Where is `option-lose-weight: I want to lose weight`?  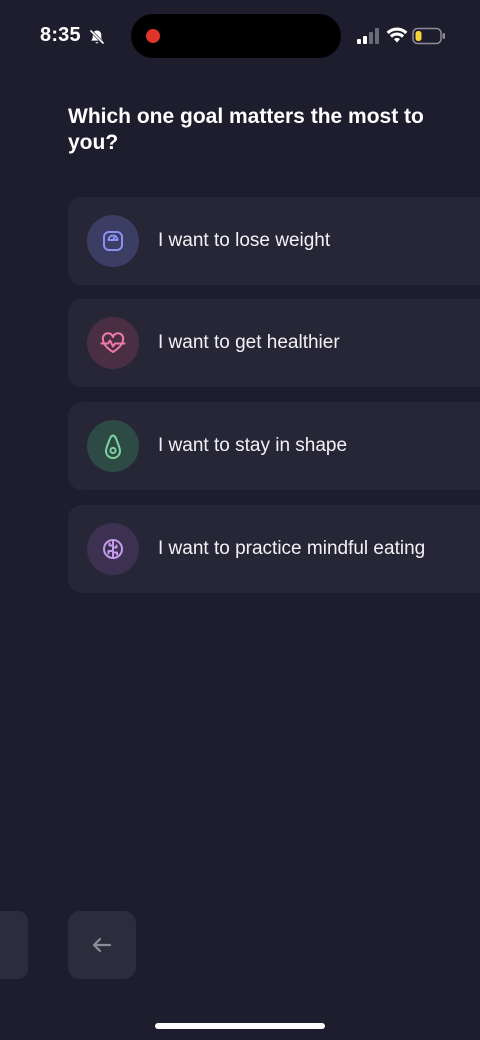
option-lose-weight: I want to lose weight is located at coordinates (274, 241).